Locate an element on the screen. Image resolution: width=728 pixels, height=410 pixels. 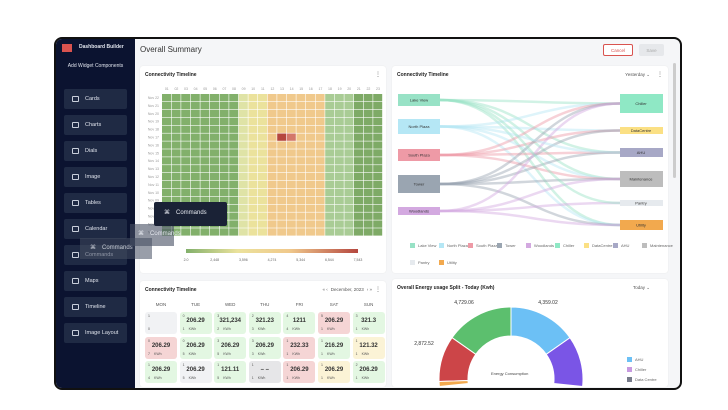
dragged-commands-widget: ⌘ Commands is located at coordinates (190, 214).